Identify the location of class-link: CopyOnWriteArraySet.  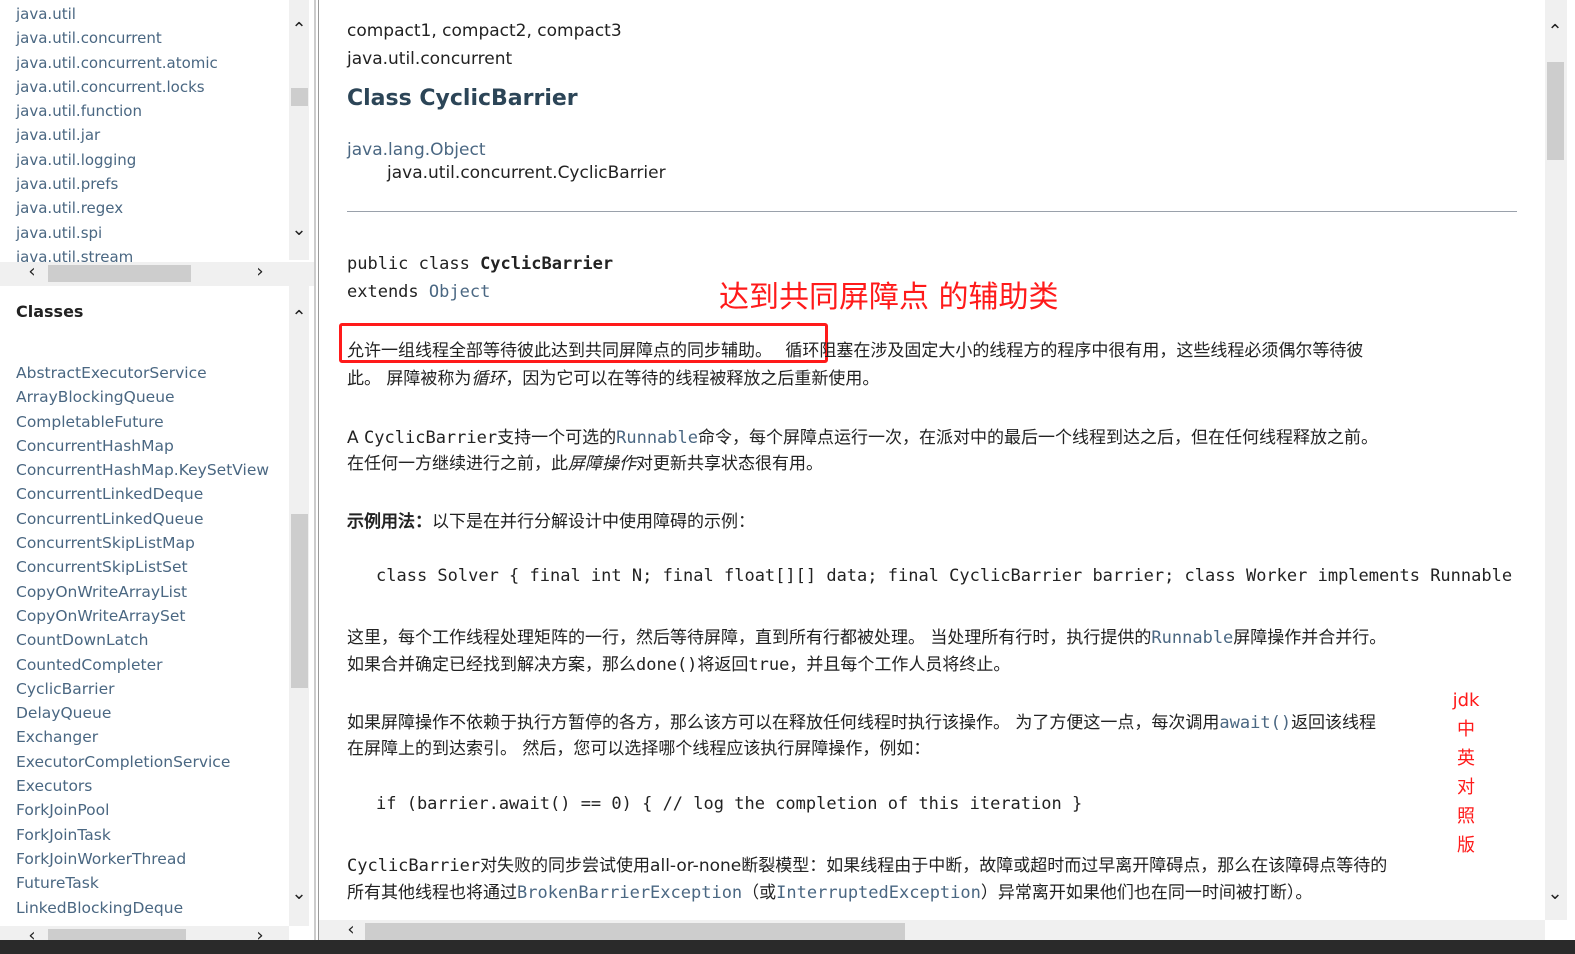
(142, 616).